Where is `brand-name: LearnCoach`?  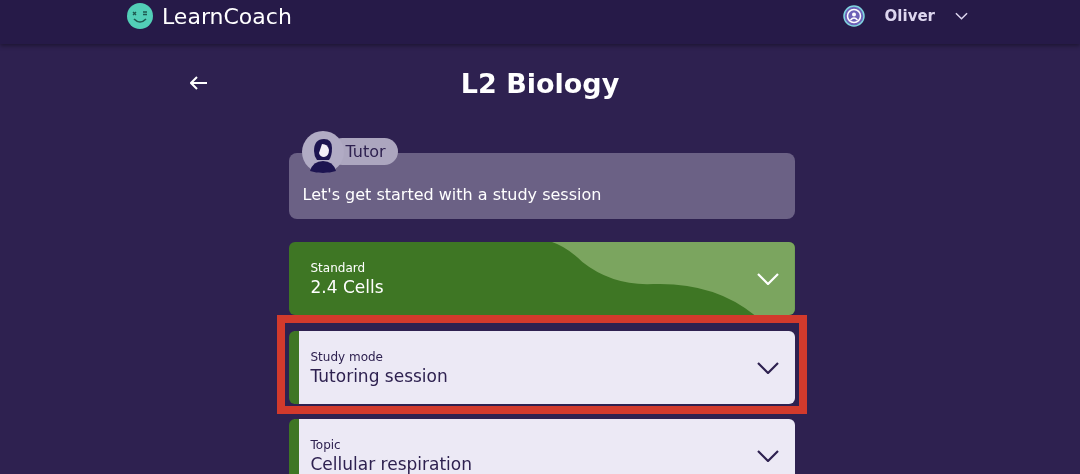
brand-name: LearnCoach is located at coordinates (227, 16).